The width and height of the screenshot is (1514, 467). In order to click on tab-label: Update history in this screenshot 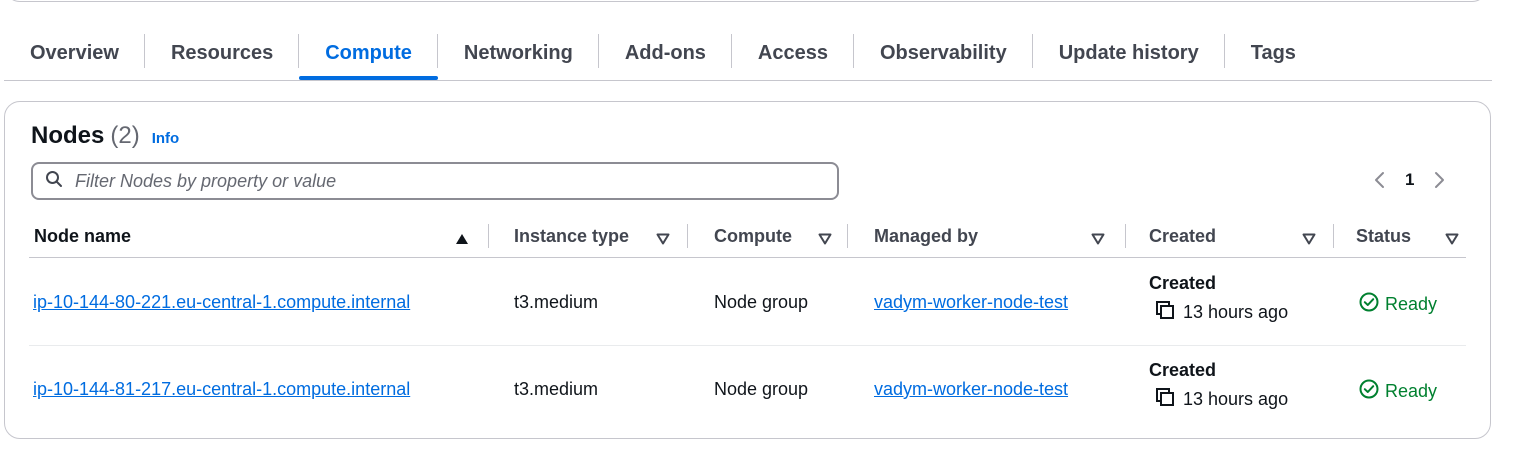, I will do `click(1128, 52)`.